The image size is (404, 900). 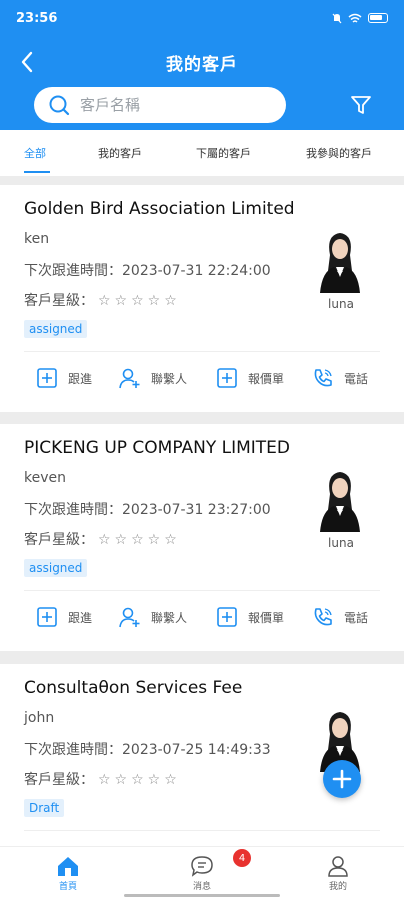 I want to click on follow-up-time: 下次跟進時間：2023-07-31 23:27:00, so click(x=147, y=510).